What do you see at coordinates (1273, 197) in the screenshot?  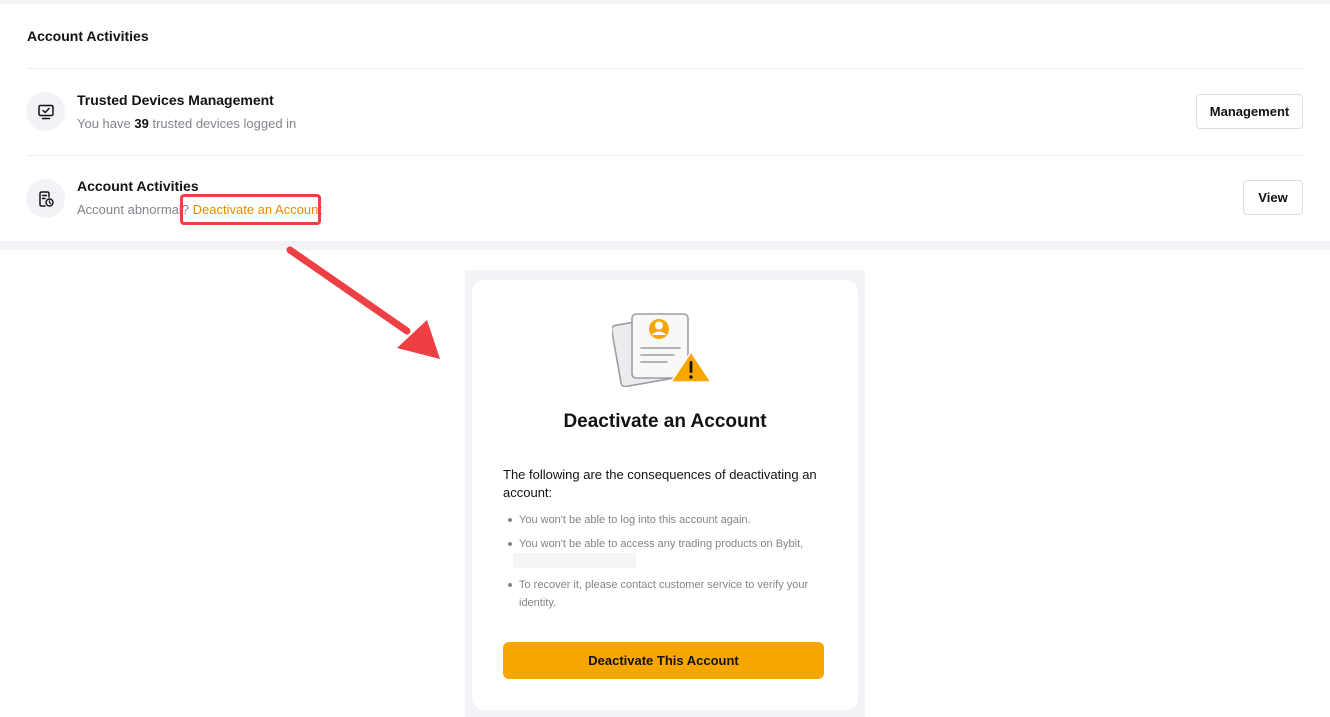 I see `view-button: View` at bounding box center [1273, 197].